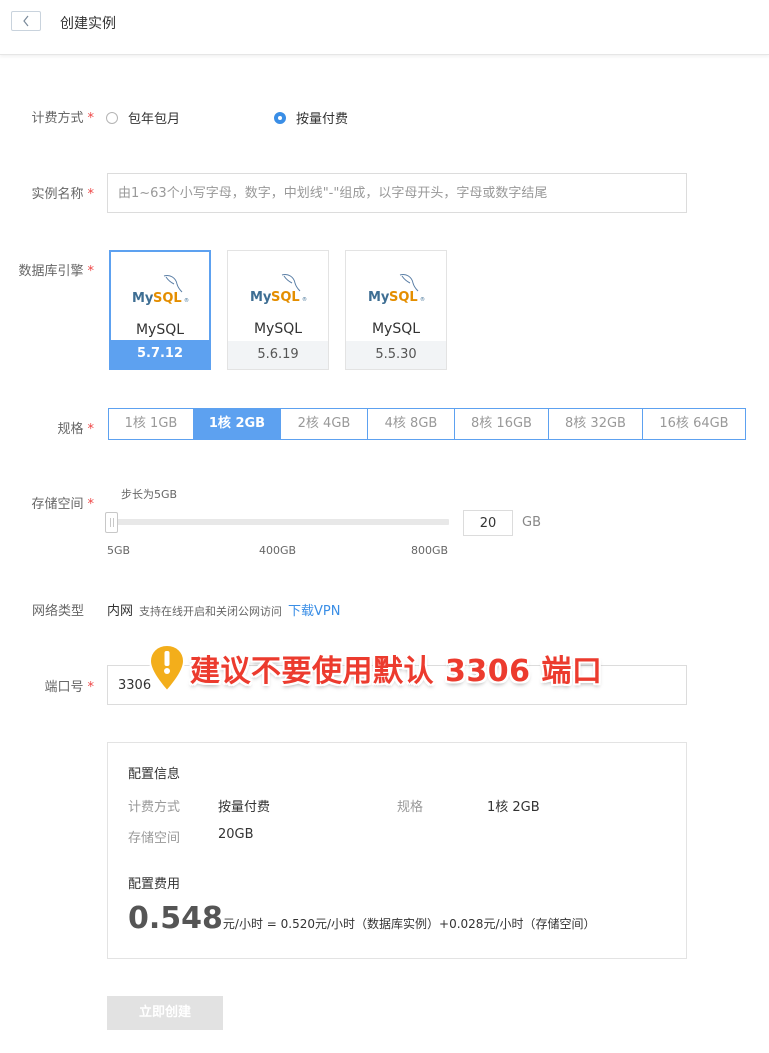 The width and height of the screenshot is (769, 1053). What do you see at coordinates (167, 668) in the screenshot?
I see `exclamation-icon` at bounding box center [167, 668].